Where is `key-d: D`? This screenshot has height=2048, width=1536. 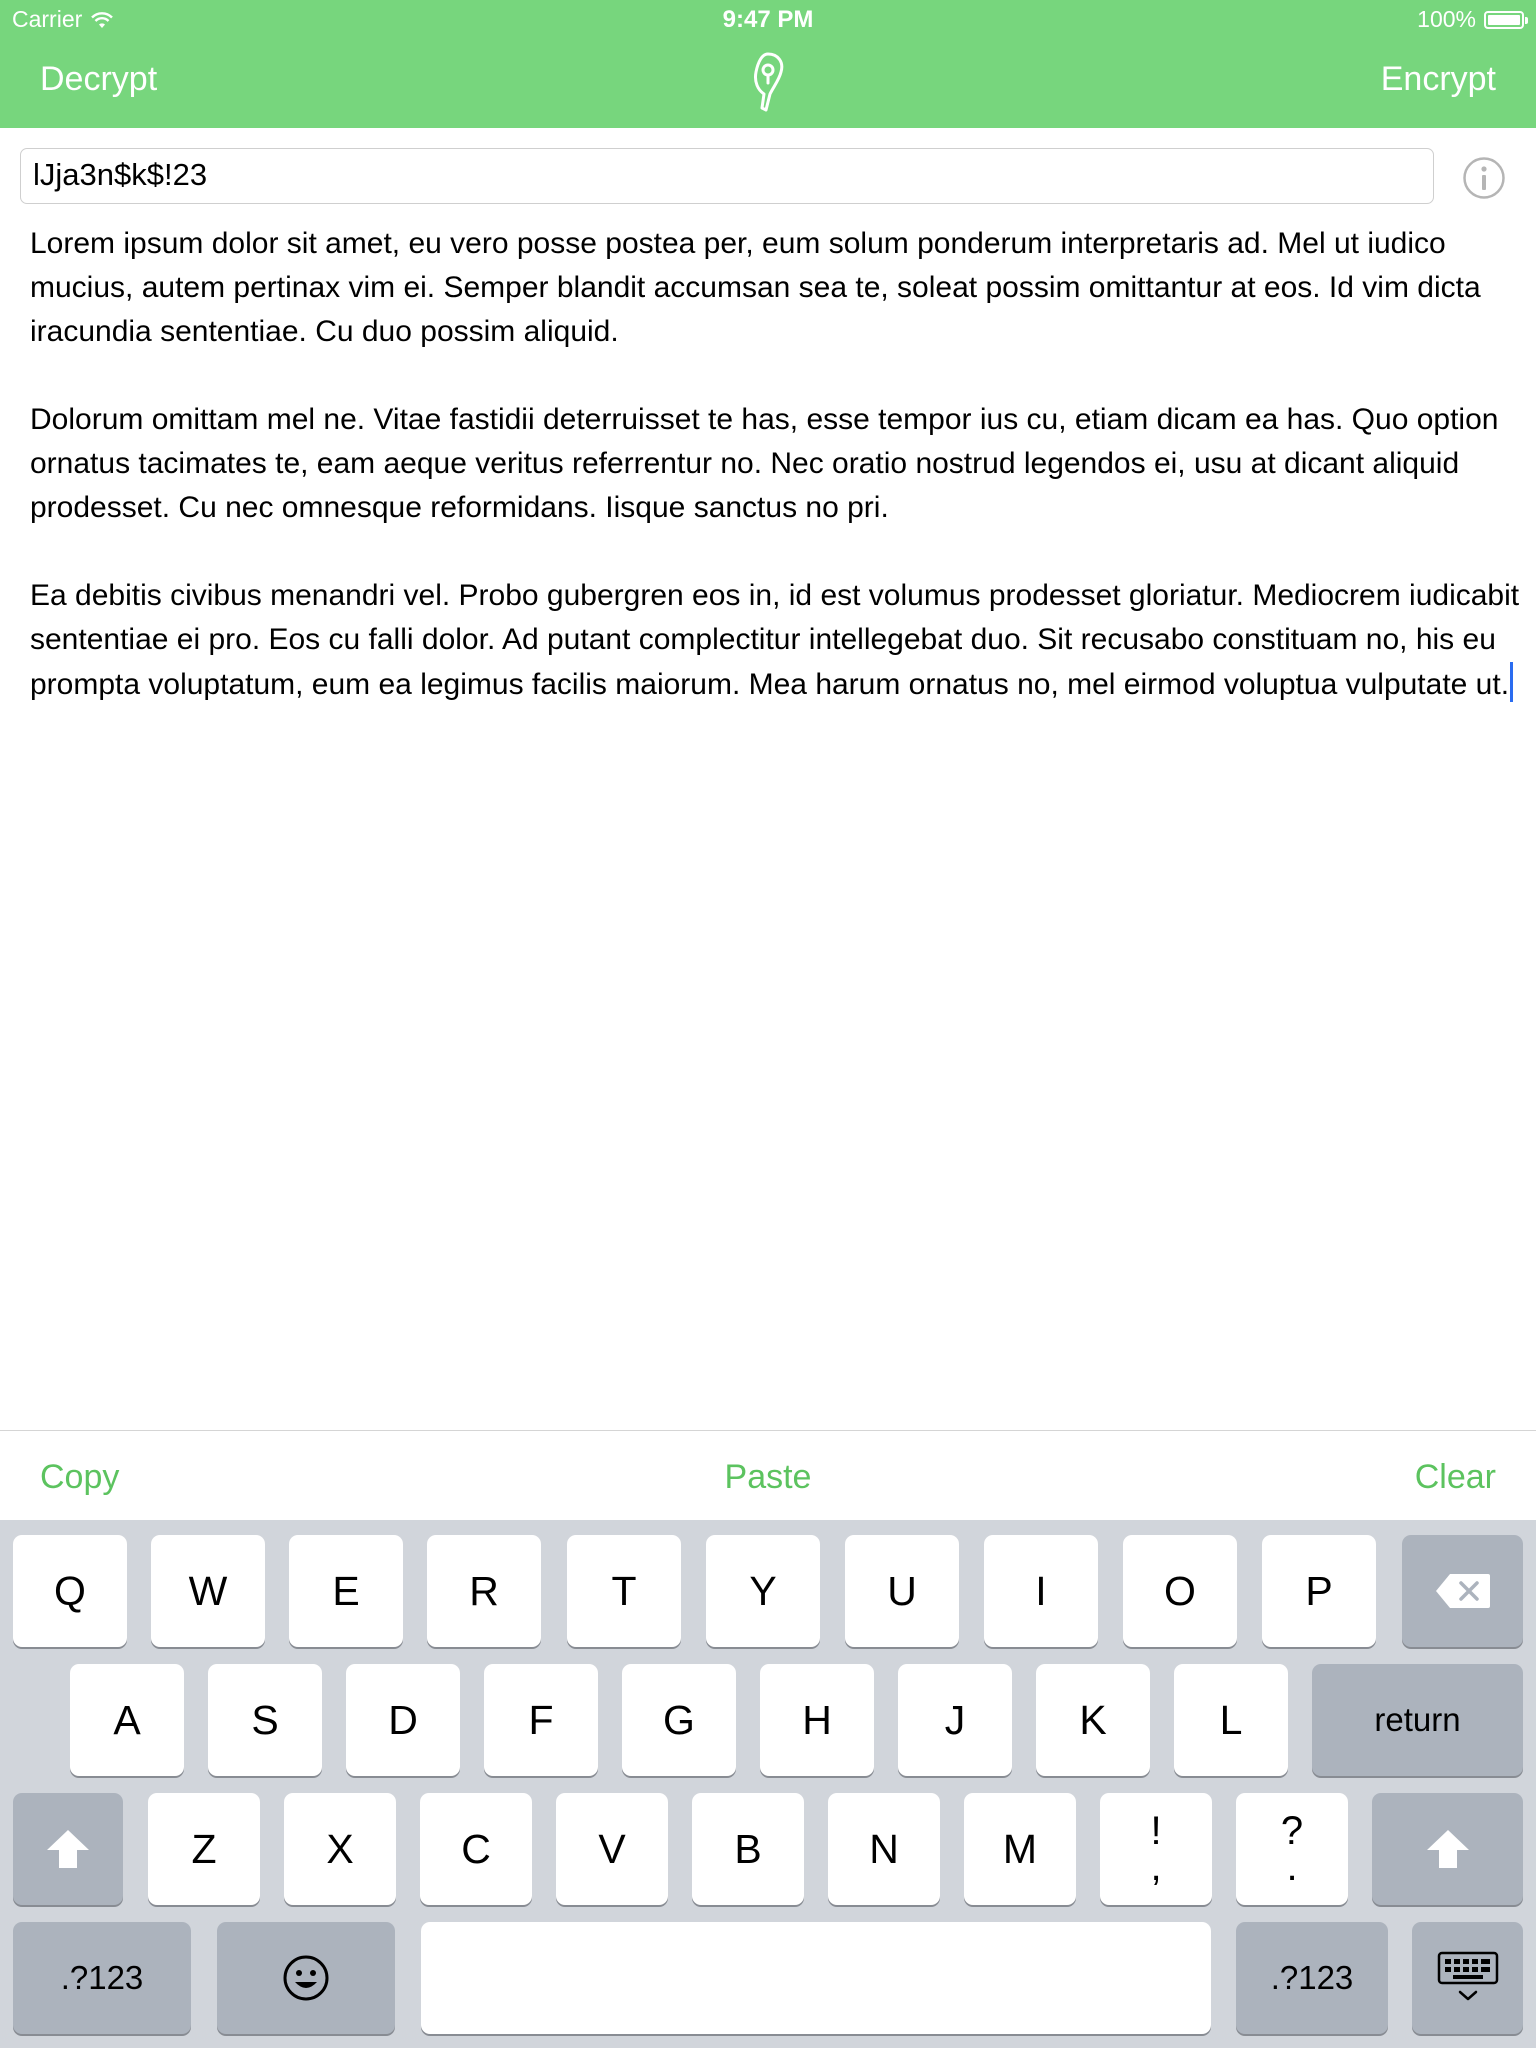
key-d: D is located at coordinates (403, 1720).